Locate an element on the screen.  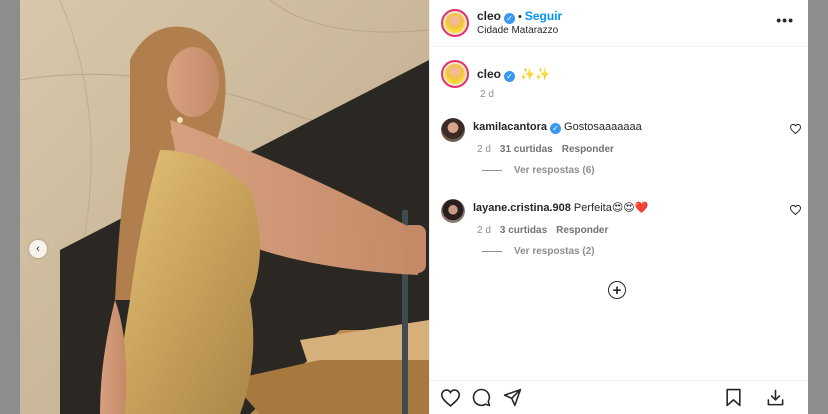
author-avatar is located at coordinates (455, 23).